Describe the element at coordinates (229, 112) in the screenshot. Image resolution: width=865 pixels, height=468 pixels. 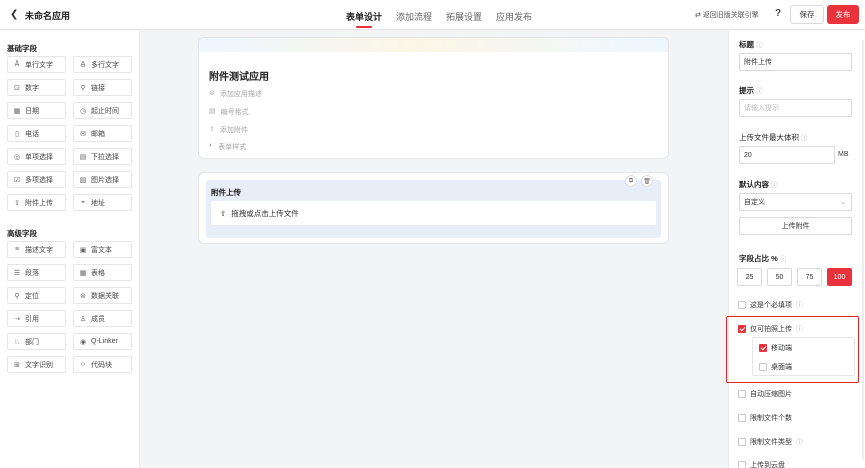
I see `number-format-link: ▤ 编号格式` at that location.